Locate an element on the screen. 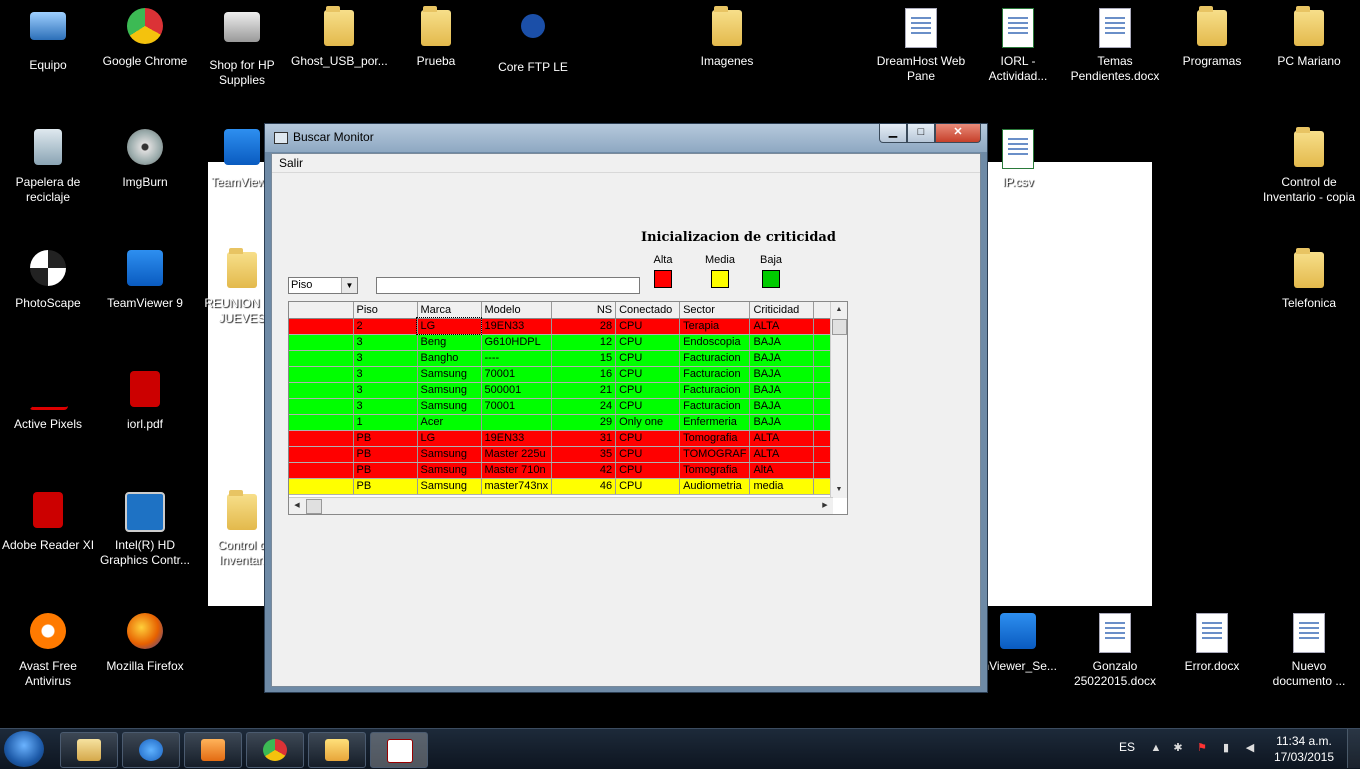 This screenshot has height=769, width=1360. taskbar-clock: 11:34 a.m. 17/03/2015 is located at coordinates (1304, 749).